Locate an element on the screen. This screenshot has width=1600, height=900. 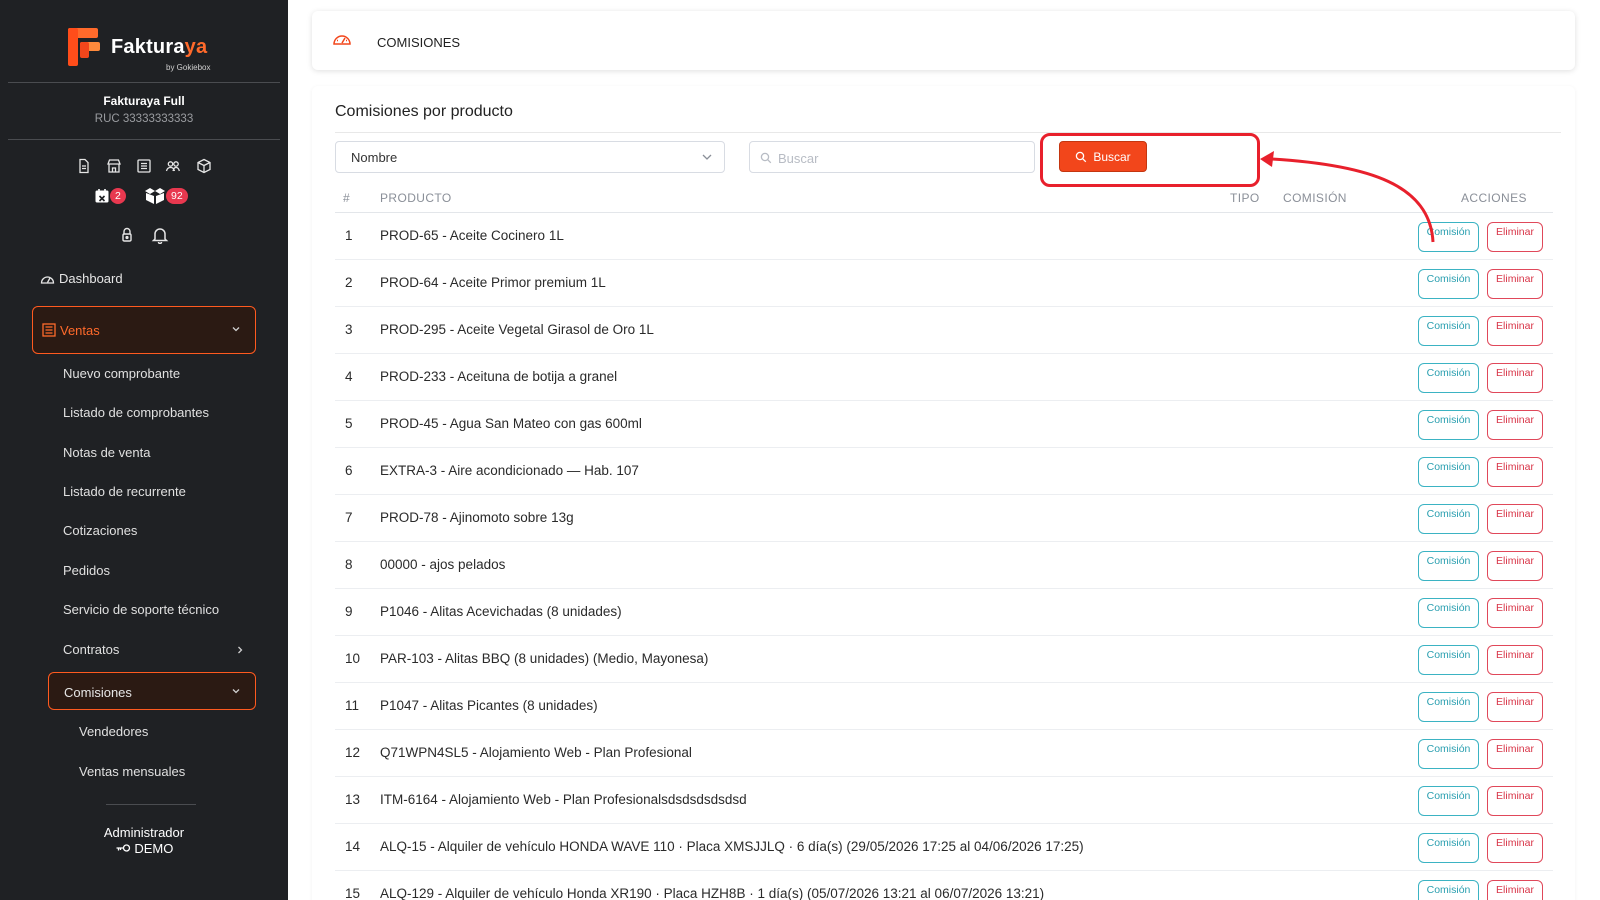
sidebar-item-comisiones: Comisiones is located at coordinates (152, 691).